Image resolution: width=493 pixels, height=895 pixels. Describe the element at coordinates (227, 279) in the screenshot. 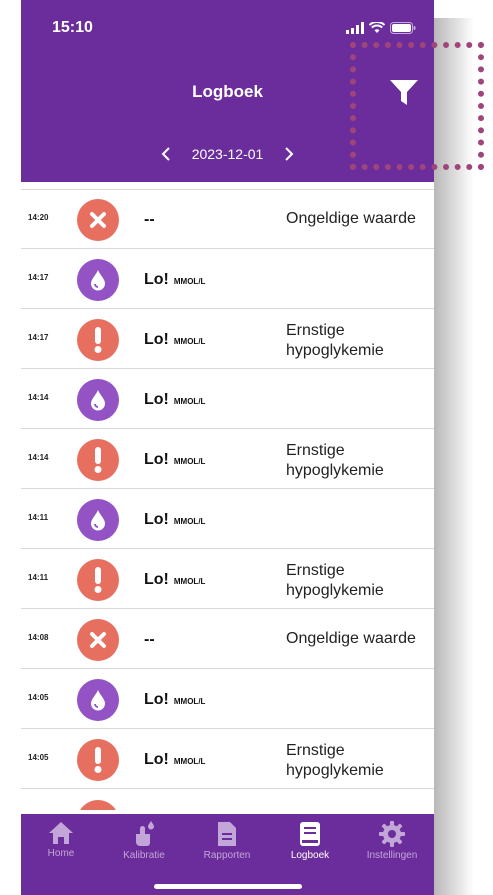

I see `list-item: 14:17 Lo! MMOL/L` at that location.